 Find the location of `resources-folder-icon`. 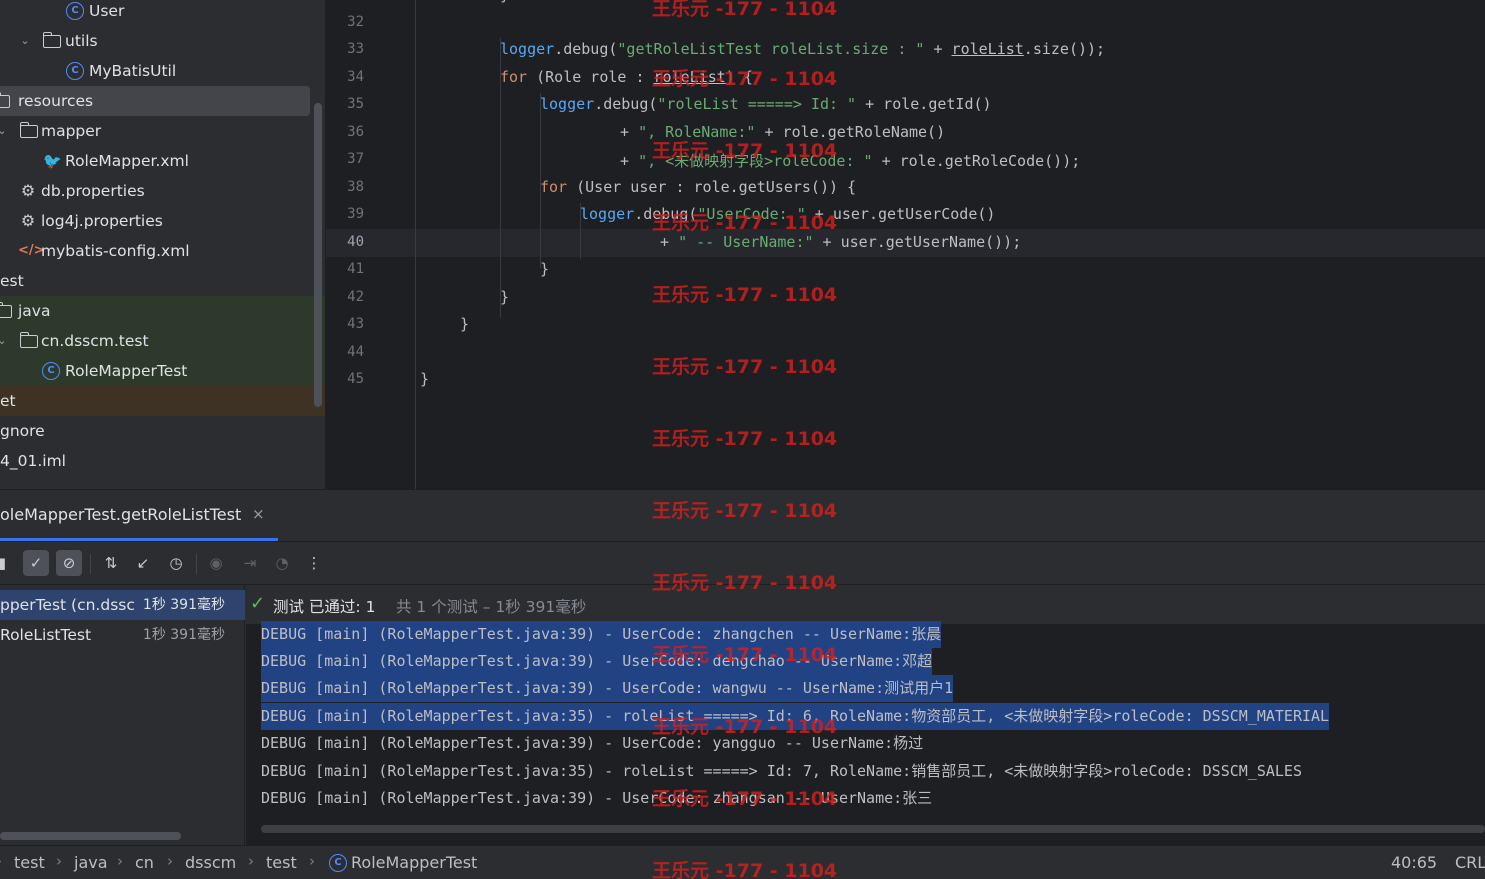

resources-folder-icon is located at coordinates (5, 100).